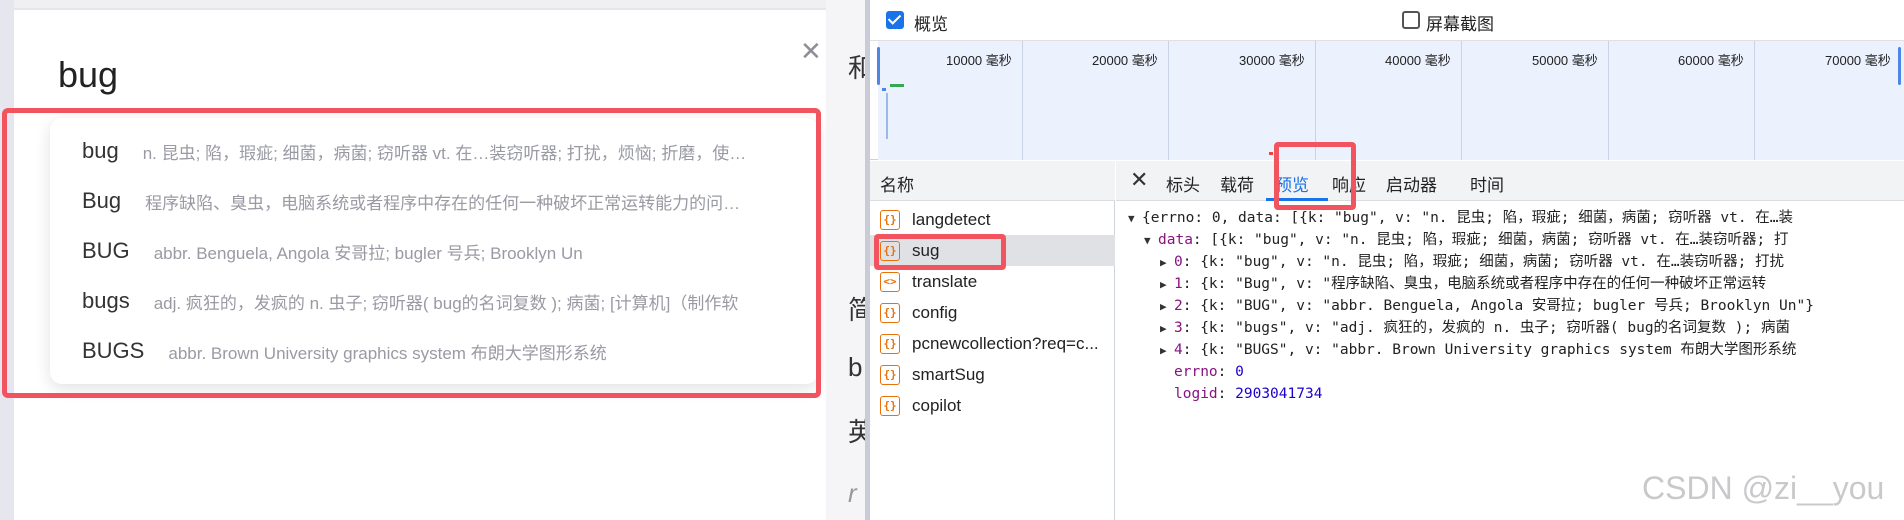 Image resolution: width=1904 pixels, height=520 pixels. I want to click on request-list-header: 名称, so click(992, 181).